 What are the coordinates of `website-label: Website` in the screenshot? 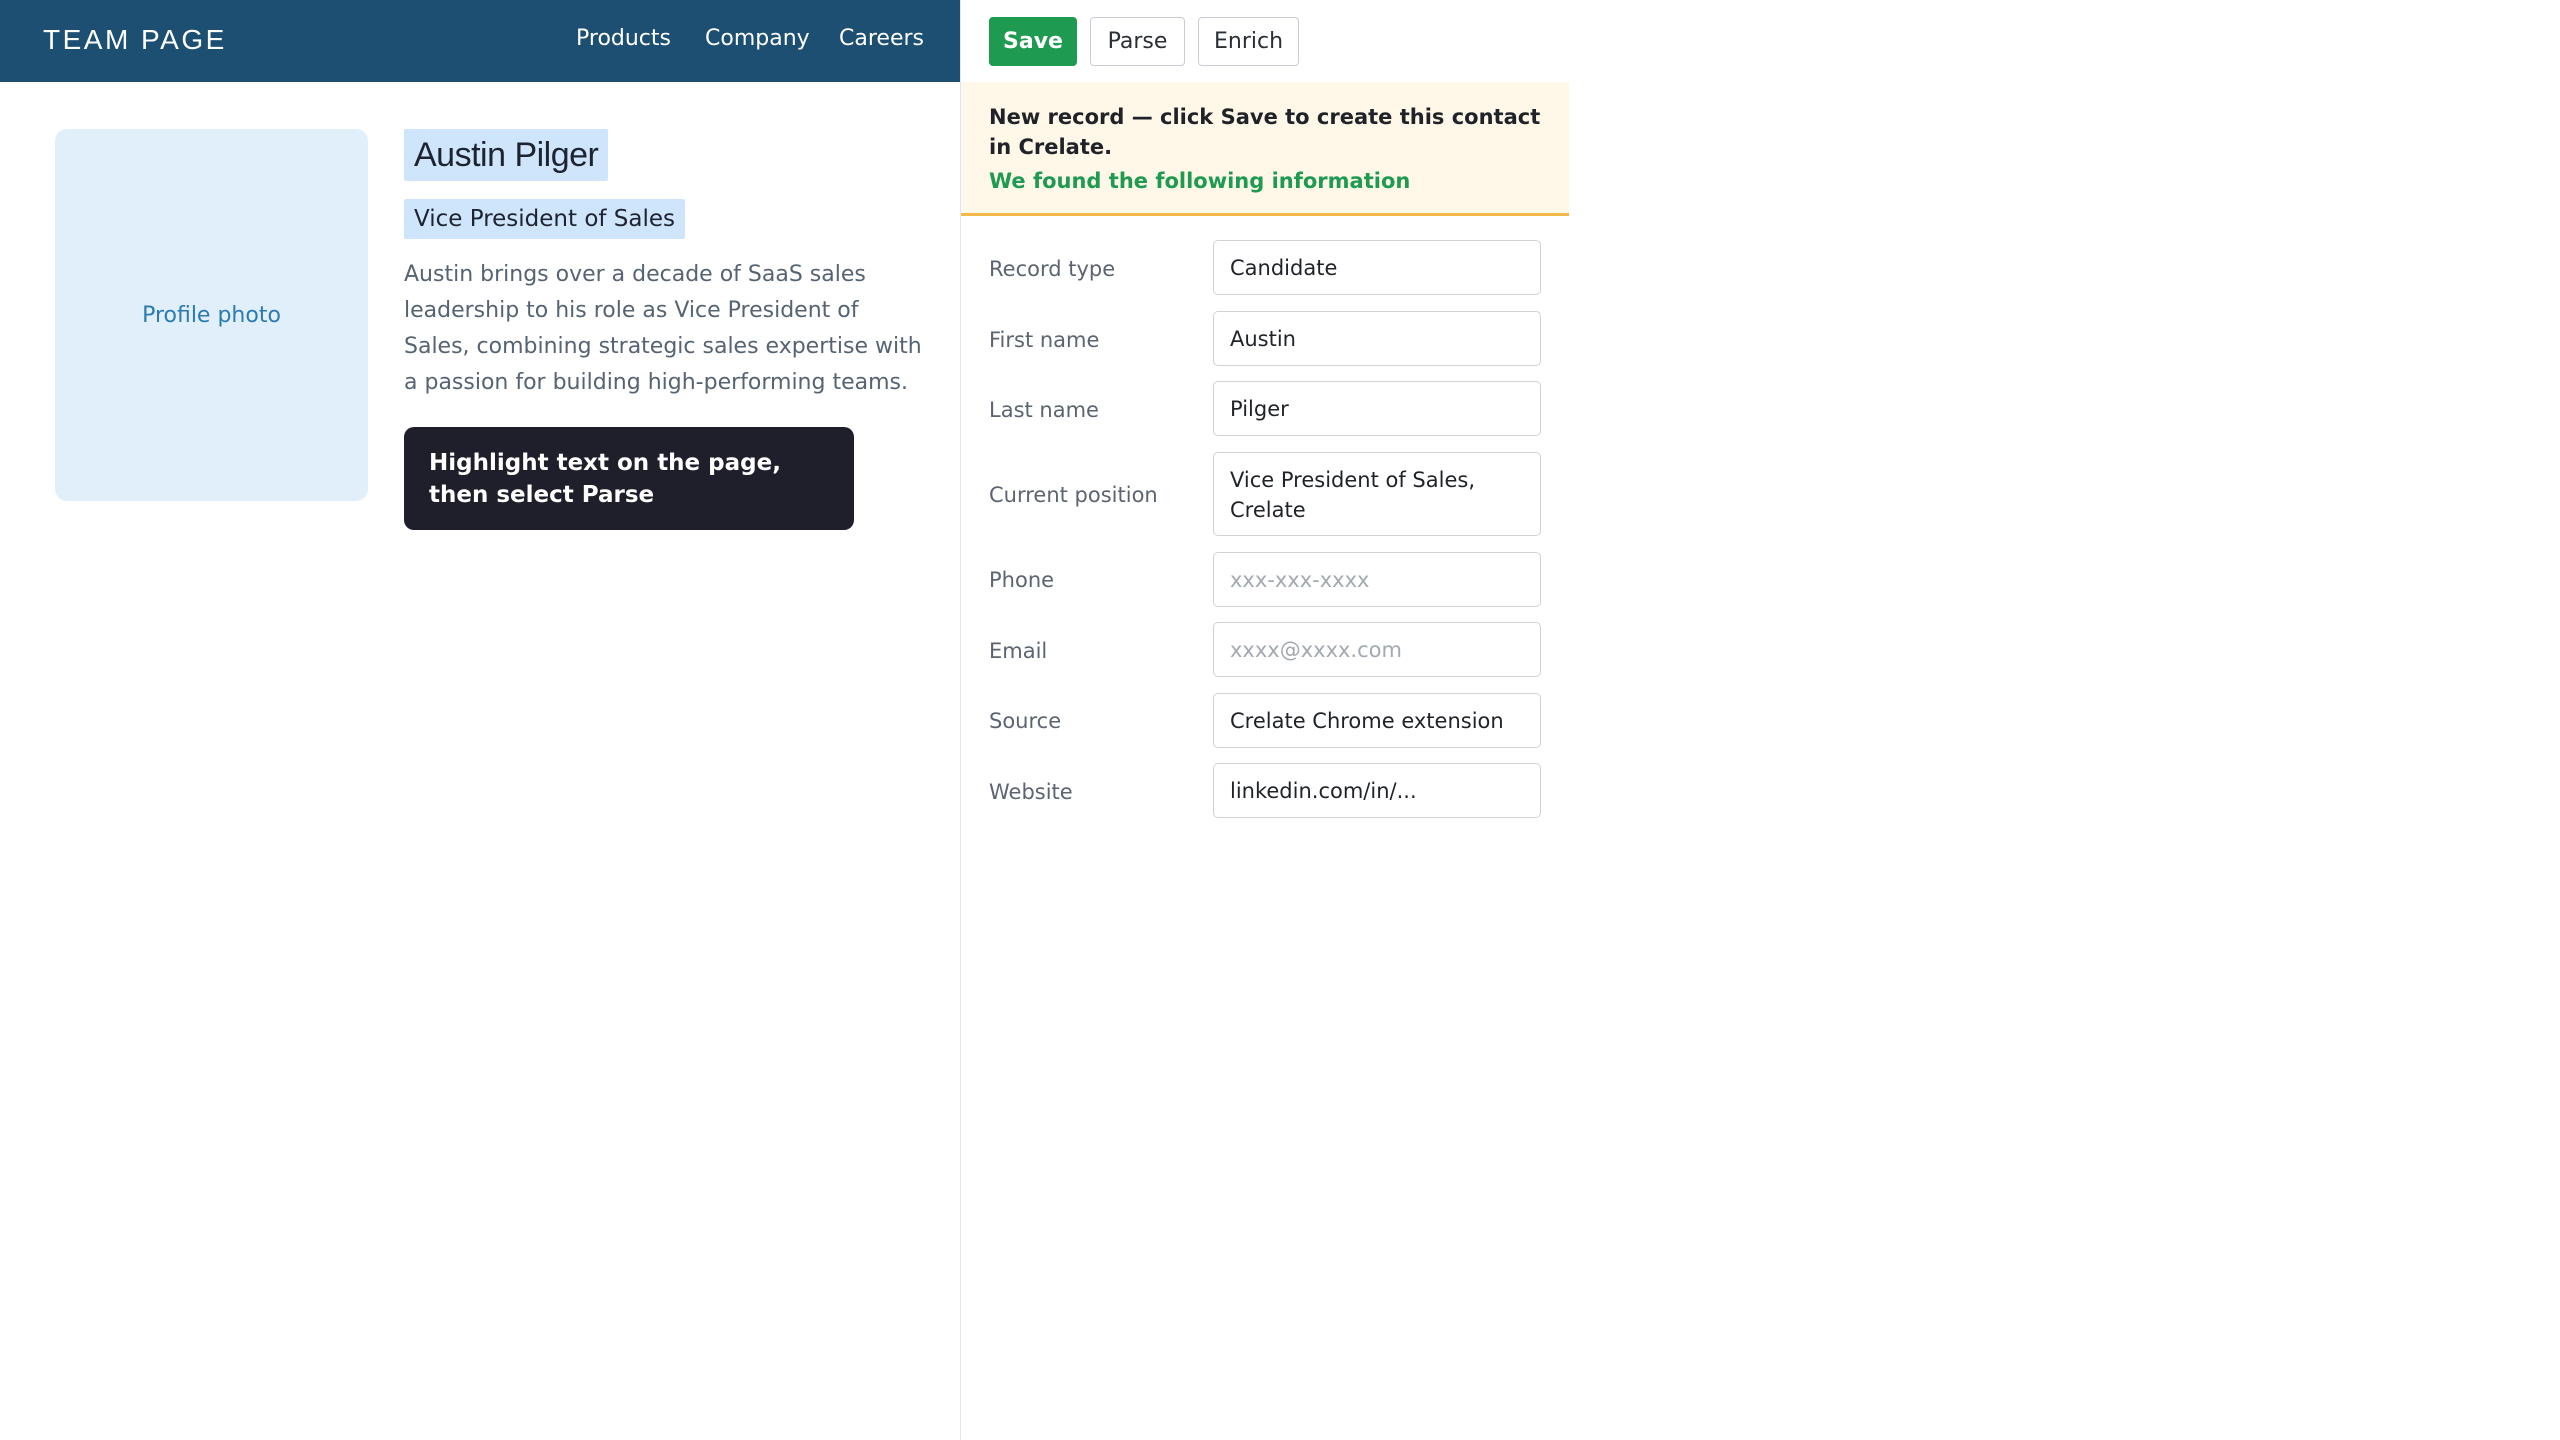 It's located at (1031, 792).